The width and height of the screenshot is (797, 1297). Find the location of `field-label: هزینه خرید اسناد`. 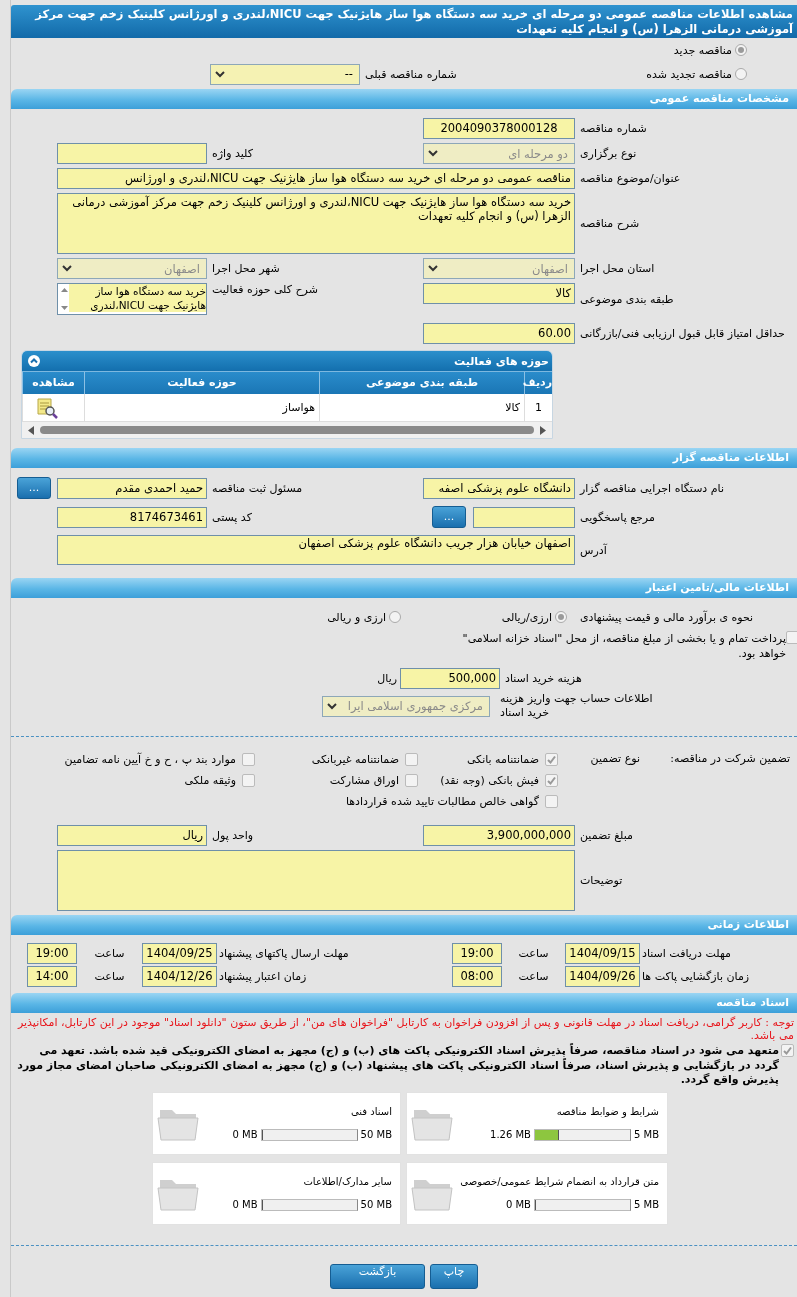

field-label: هزینه خرید اسناد is located at coordinates (543, 678).